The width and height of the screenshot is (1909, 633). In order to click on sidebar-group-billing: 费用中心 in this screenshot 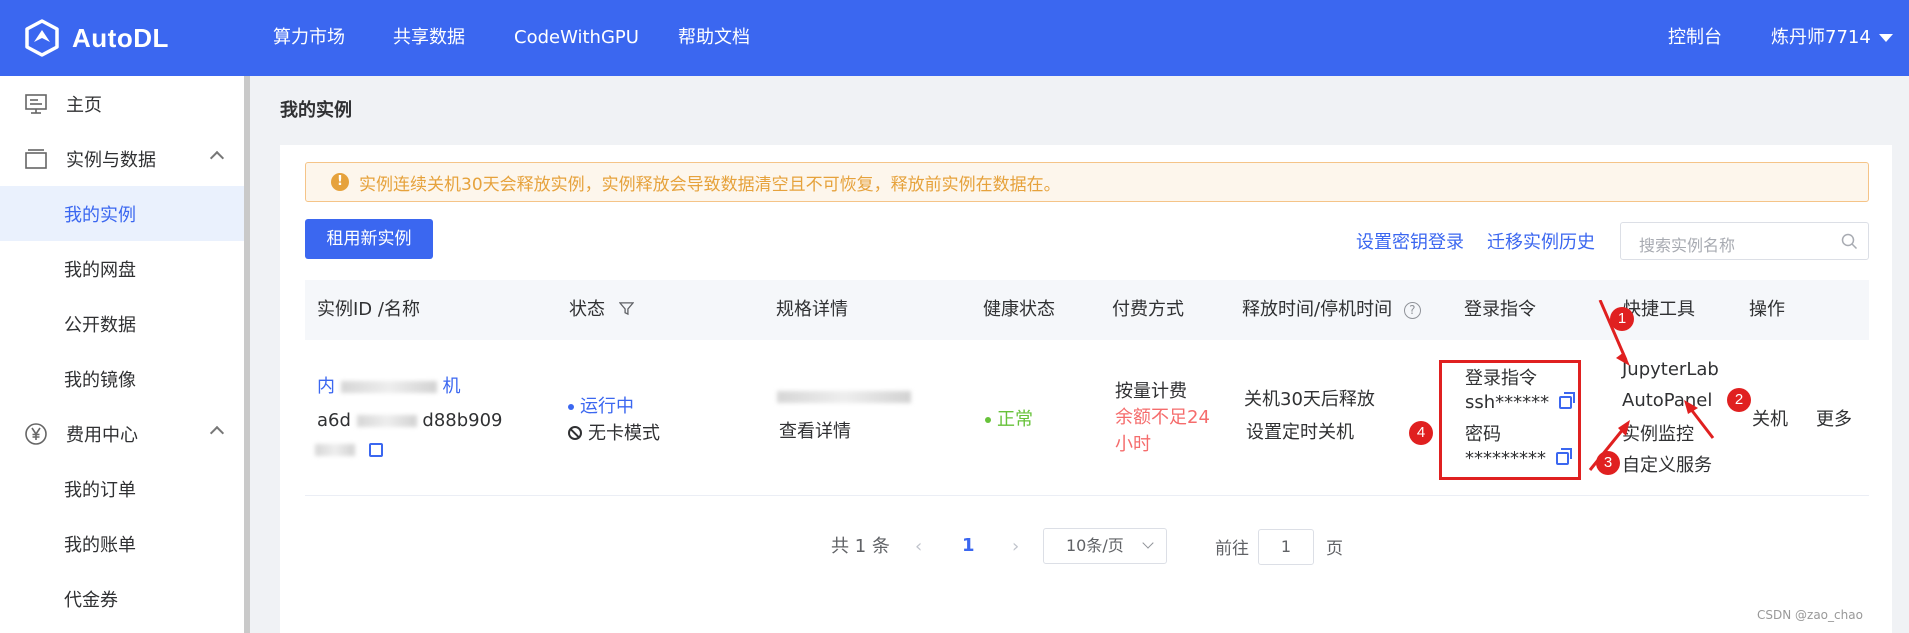, I will do `click(122, 433)`.